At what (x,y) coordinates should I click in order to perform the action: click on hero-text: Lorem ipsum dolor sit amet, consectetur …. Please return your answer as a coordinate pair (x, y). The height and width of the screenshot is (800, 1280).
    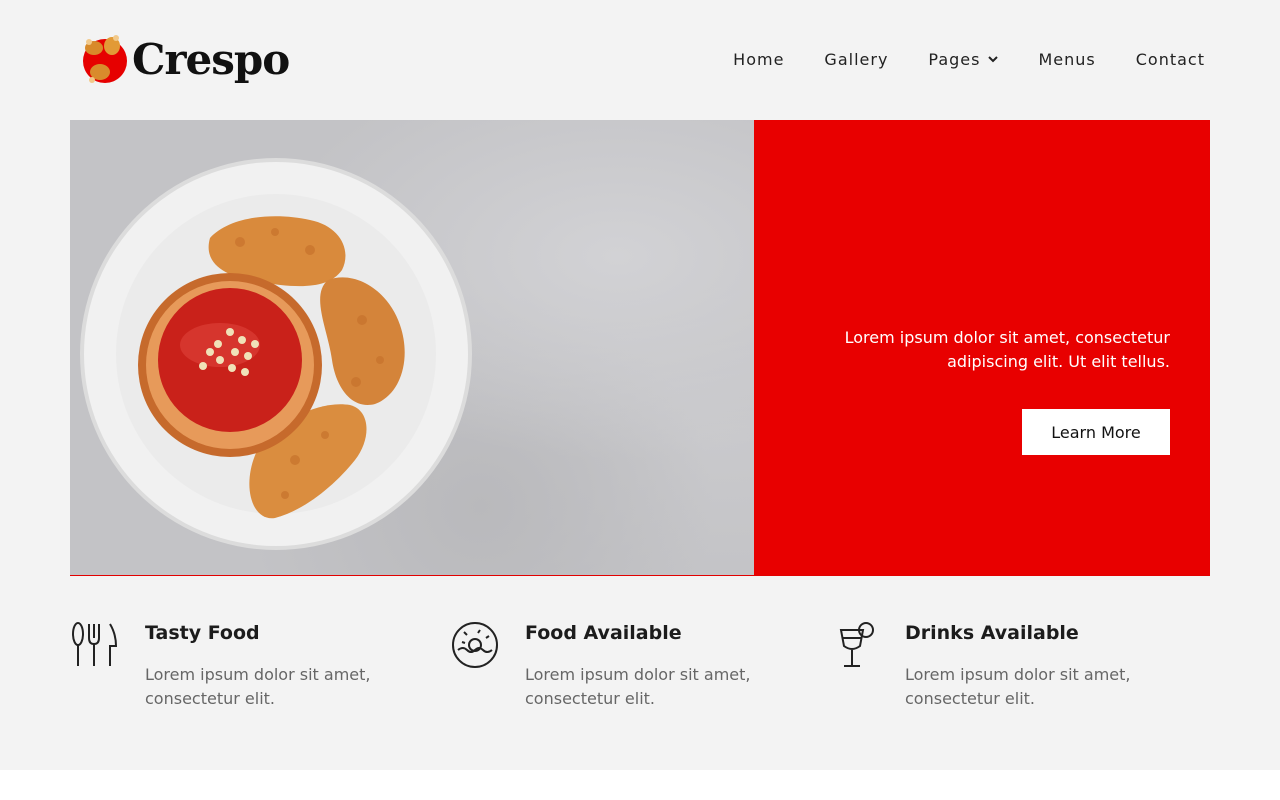
    Looking at the image, I should click on (1007, 349).